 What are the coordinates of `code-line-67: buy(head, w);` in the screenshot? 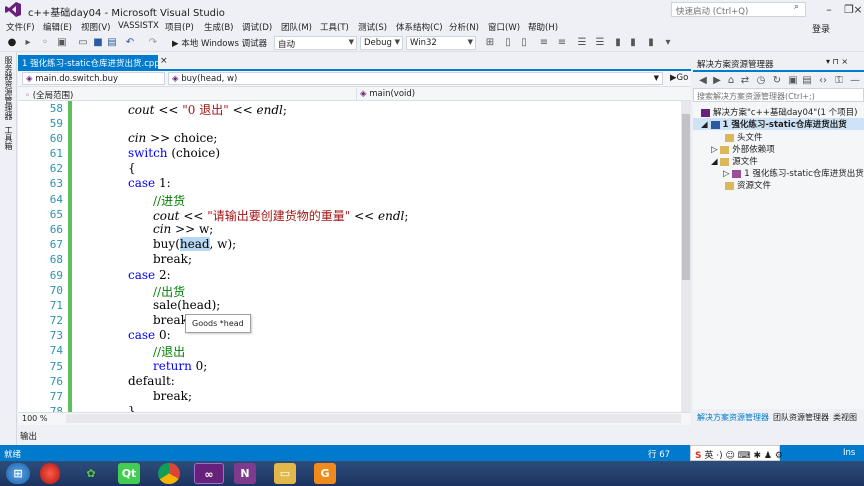 It's located at (194, 244).